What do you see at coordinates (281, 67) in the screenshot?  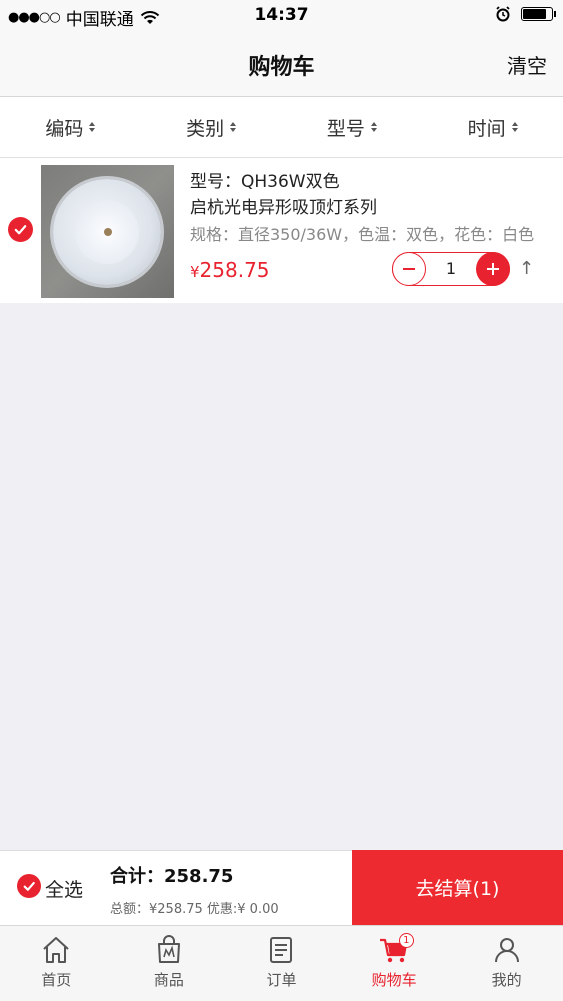 I see `page-title: 购物车` at bounding box center [281, 67].